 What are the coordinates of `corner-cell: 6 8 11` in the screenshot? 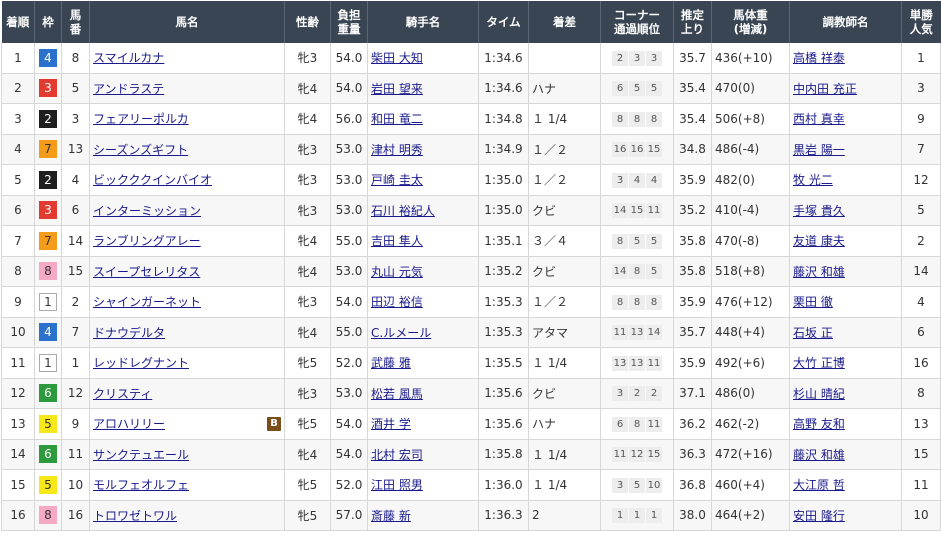 It's located at (637, 424).